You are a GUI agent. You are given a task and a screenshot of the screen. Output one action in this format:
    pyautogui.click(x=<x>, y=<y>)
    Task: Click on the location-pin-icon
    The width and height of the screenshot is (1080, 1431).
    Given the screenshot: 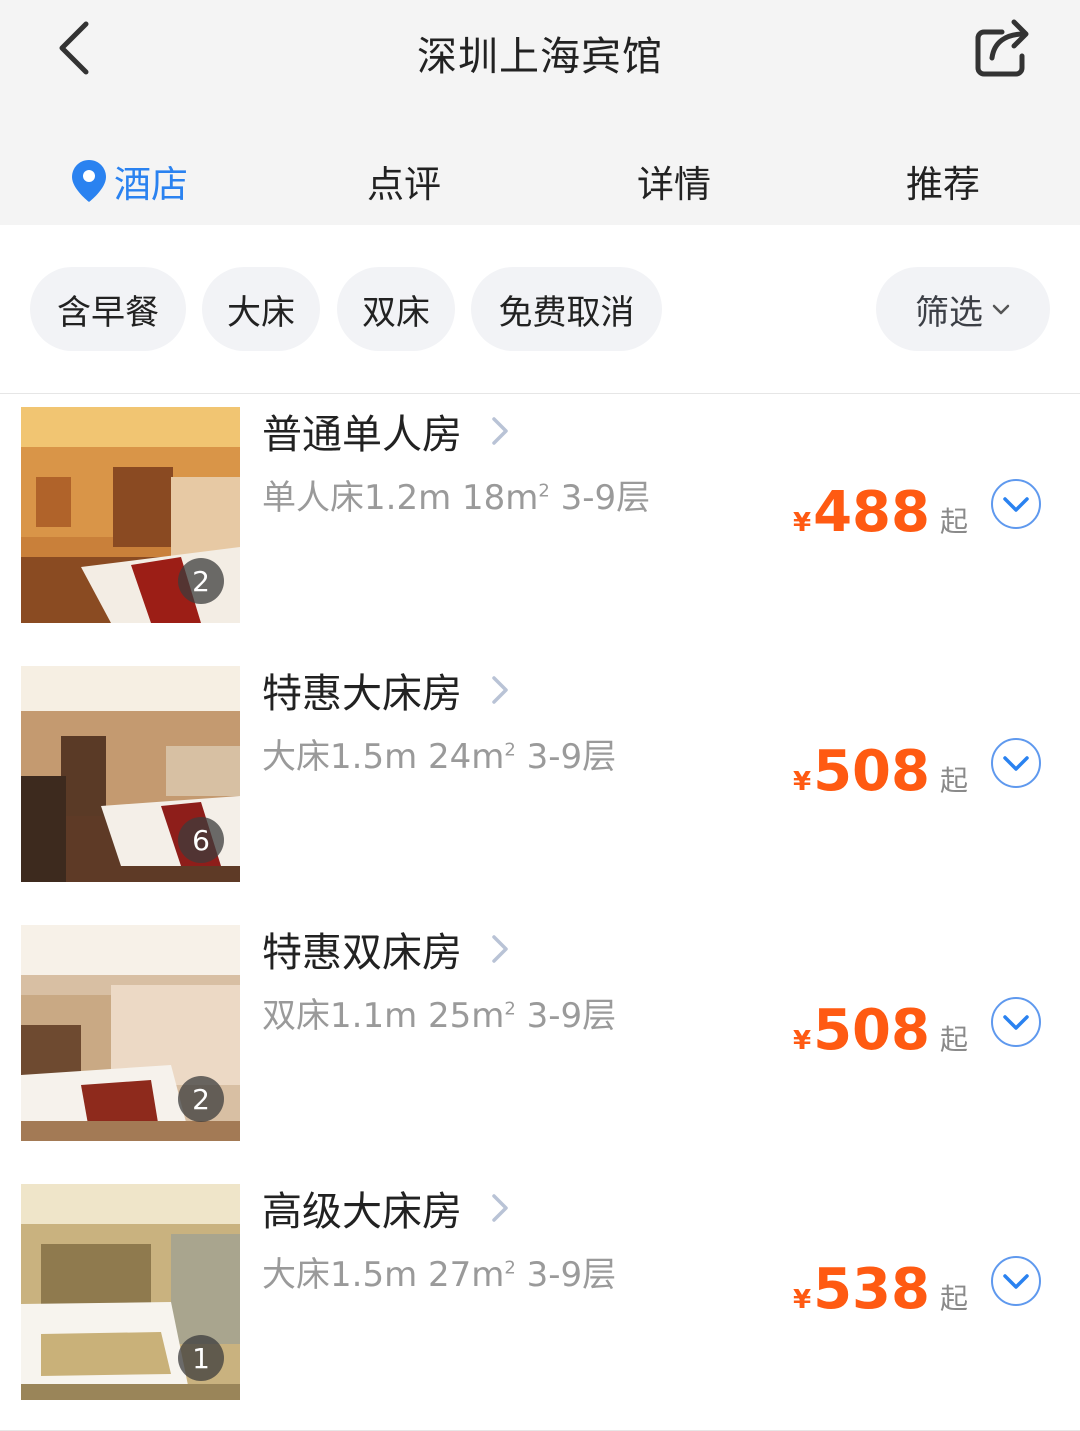 What is the action you would take?
    pyautogui.click(x=89, y=181)
    